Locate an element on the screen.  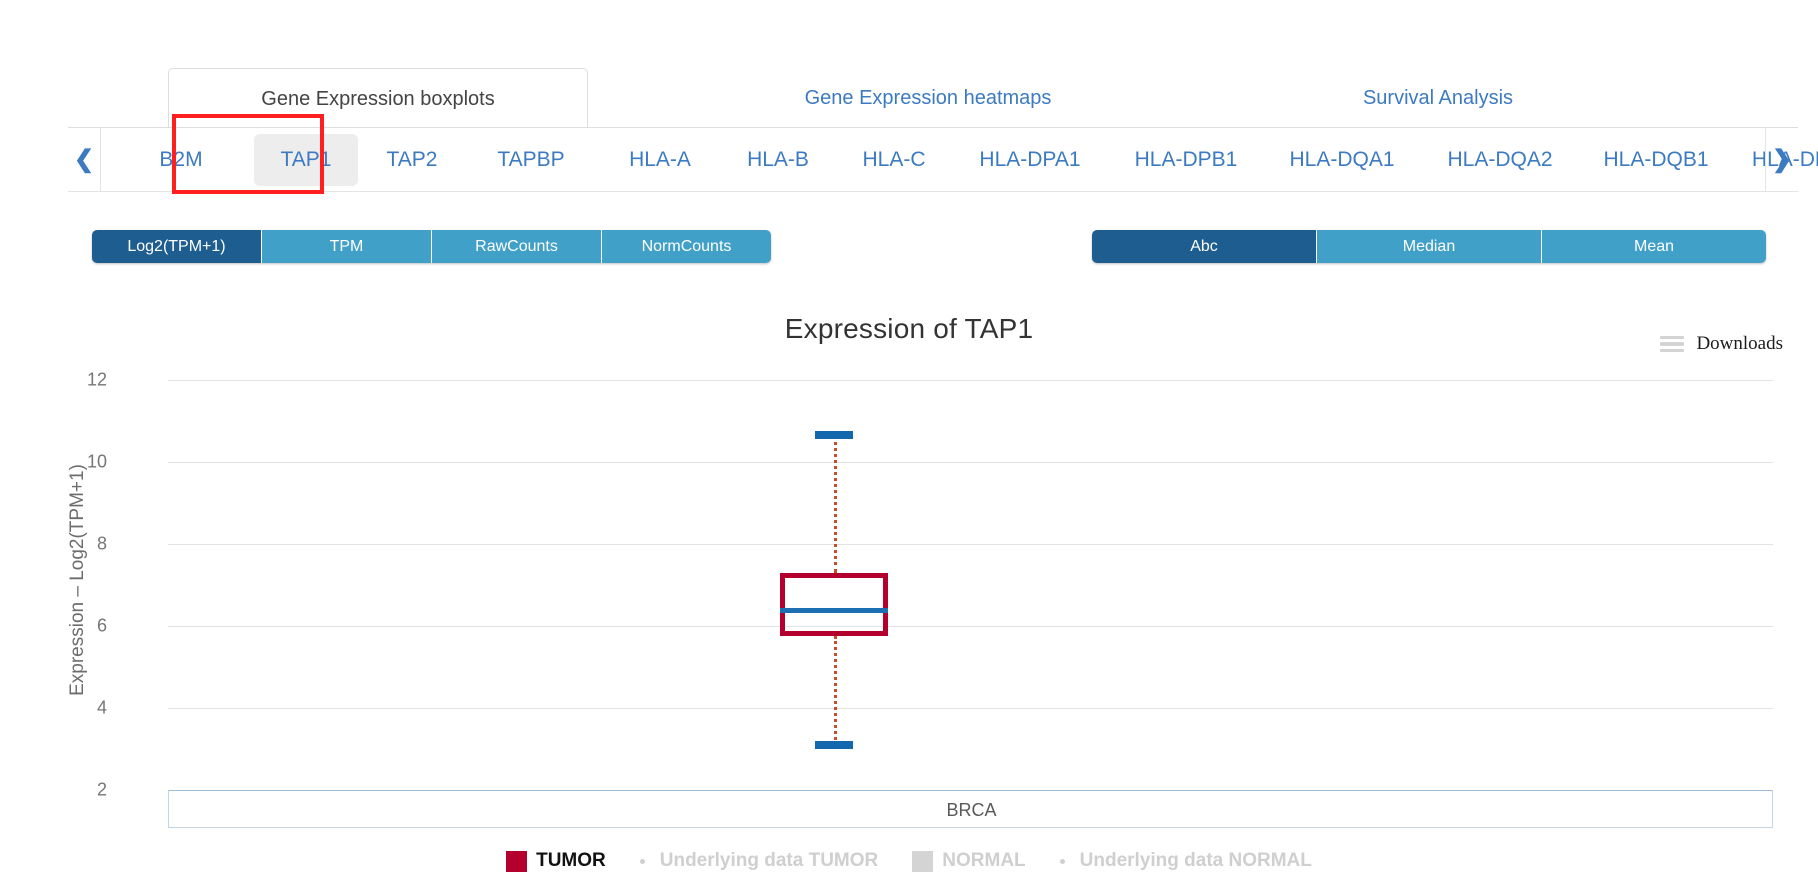
legend-item-underlying-data-tumor: Underlying data TUMOR is located at coordinates (759, 861).